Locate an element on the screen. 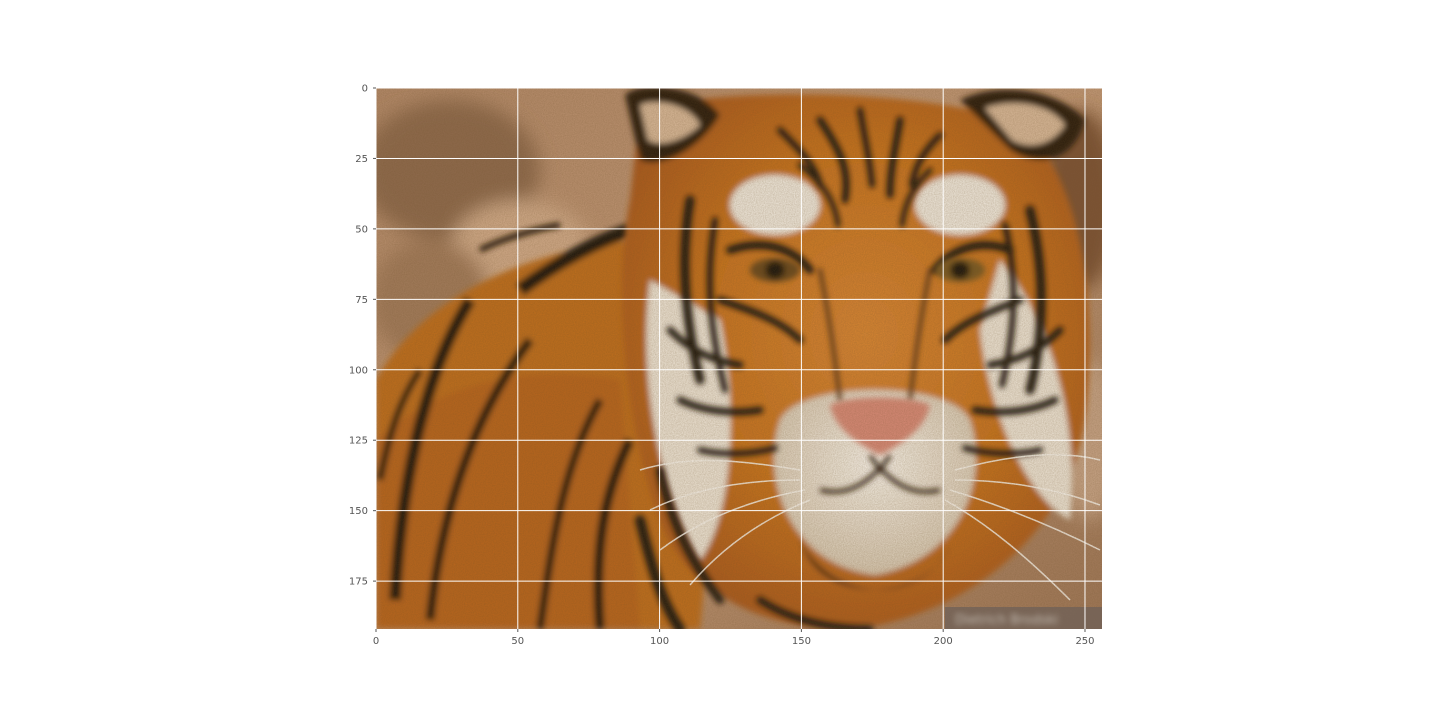  y-tick-label: 50 is located at coordinates (361, 229).